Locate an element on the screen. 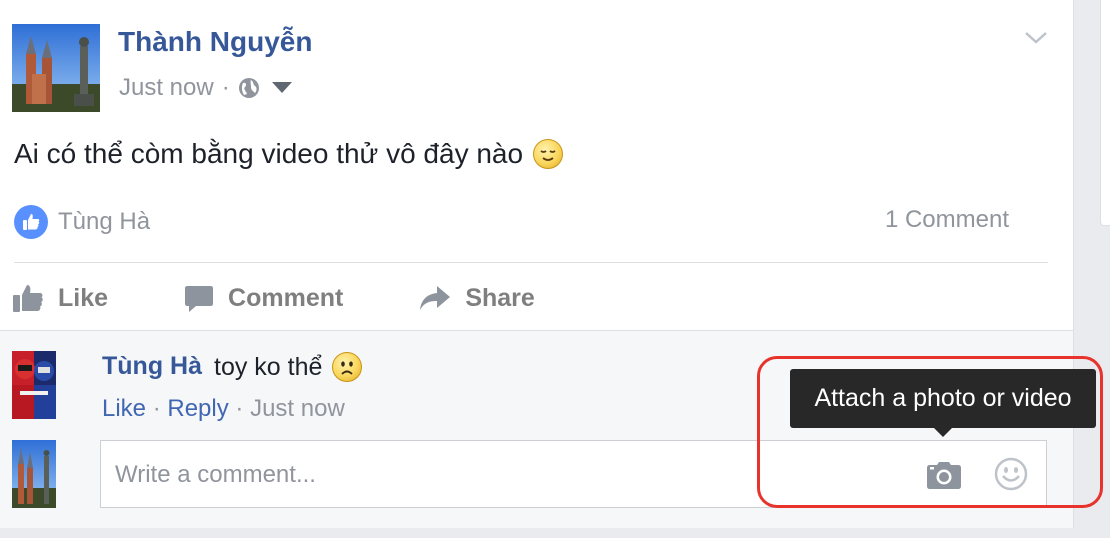  adjacent-panel-edge is located at coordinates (1105, 113).